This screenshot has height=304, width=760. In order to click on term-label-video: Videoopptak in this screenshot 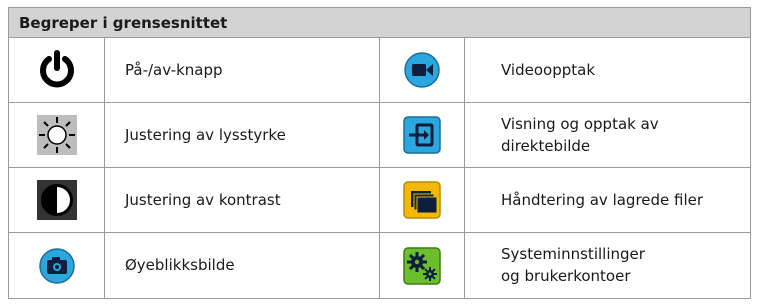, I will do `click(548, 70)`.